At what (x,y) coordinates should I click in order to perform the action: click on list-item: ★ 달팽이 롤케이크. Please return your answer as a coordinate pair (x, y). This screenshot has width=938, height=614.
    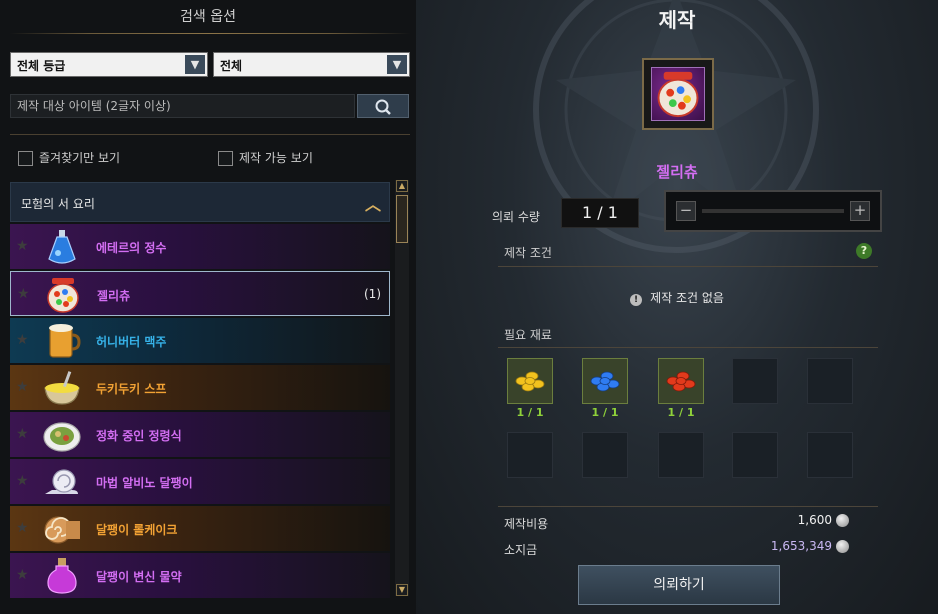
    Looking at the image, I should click on (200, 528).